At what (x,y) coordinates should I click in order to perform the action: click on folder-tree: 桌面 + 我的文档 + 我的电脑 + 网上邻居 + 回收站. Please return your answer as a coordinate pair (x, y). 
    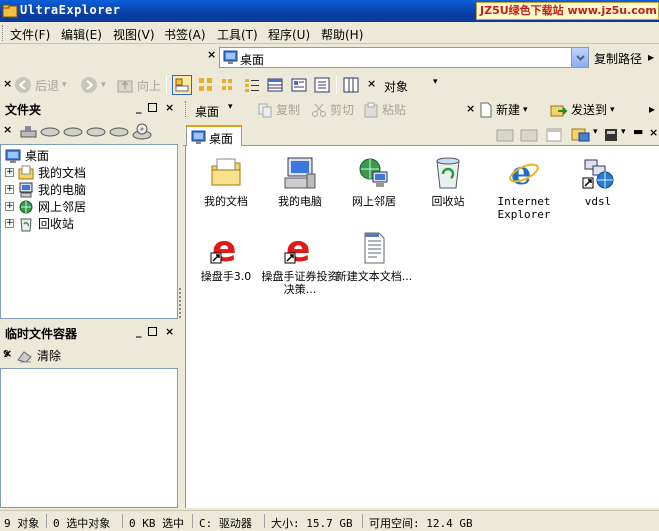
    Looking at the image, I should click on (89, 231).